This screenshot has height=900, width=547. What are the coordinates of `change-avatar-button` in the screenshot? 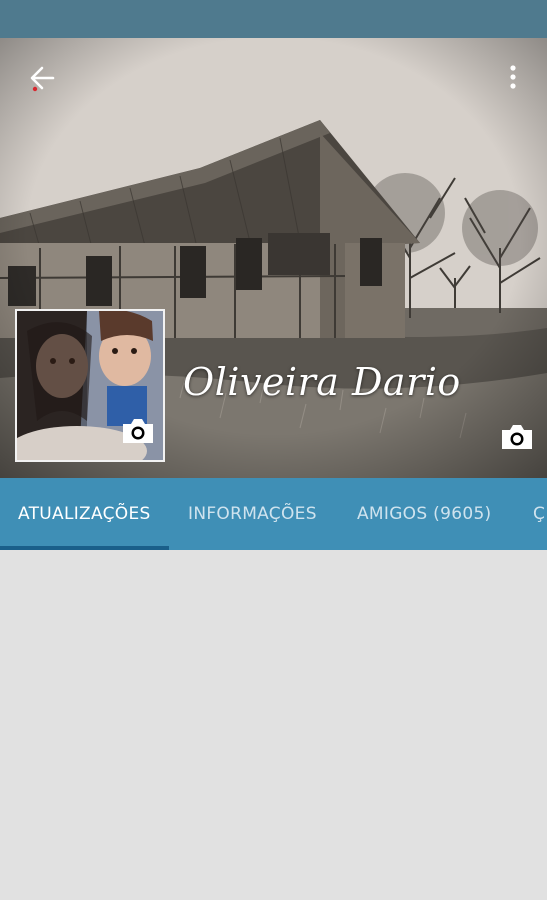 It's located at (138, 433).